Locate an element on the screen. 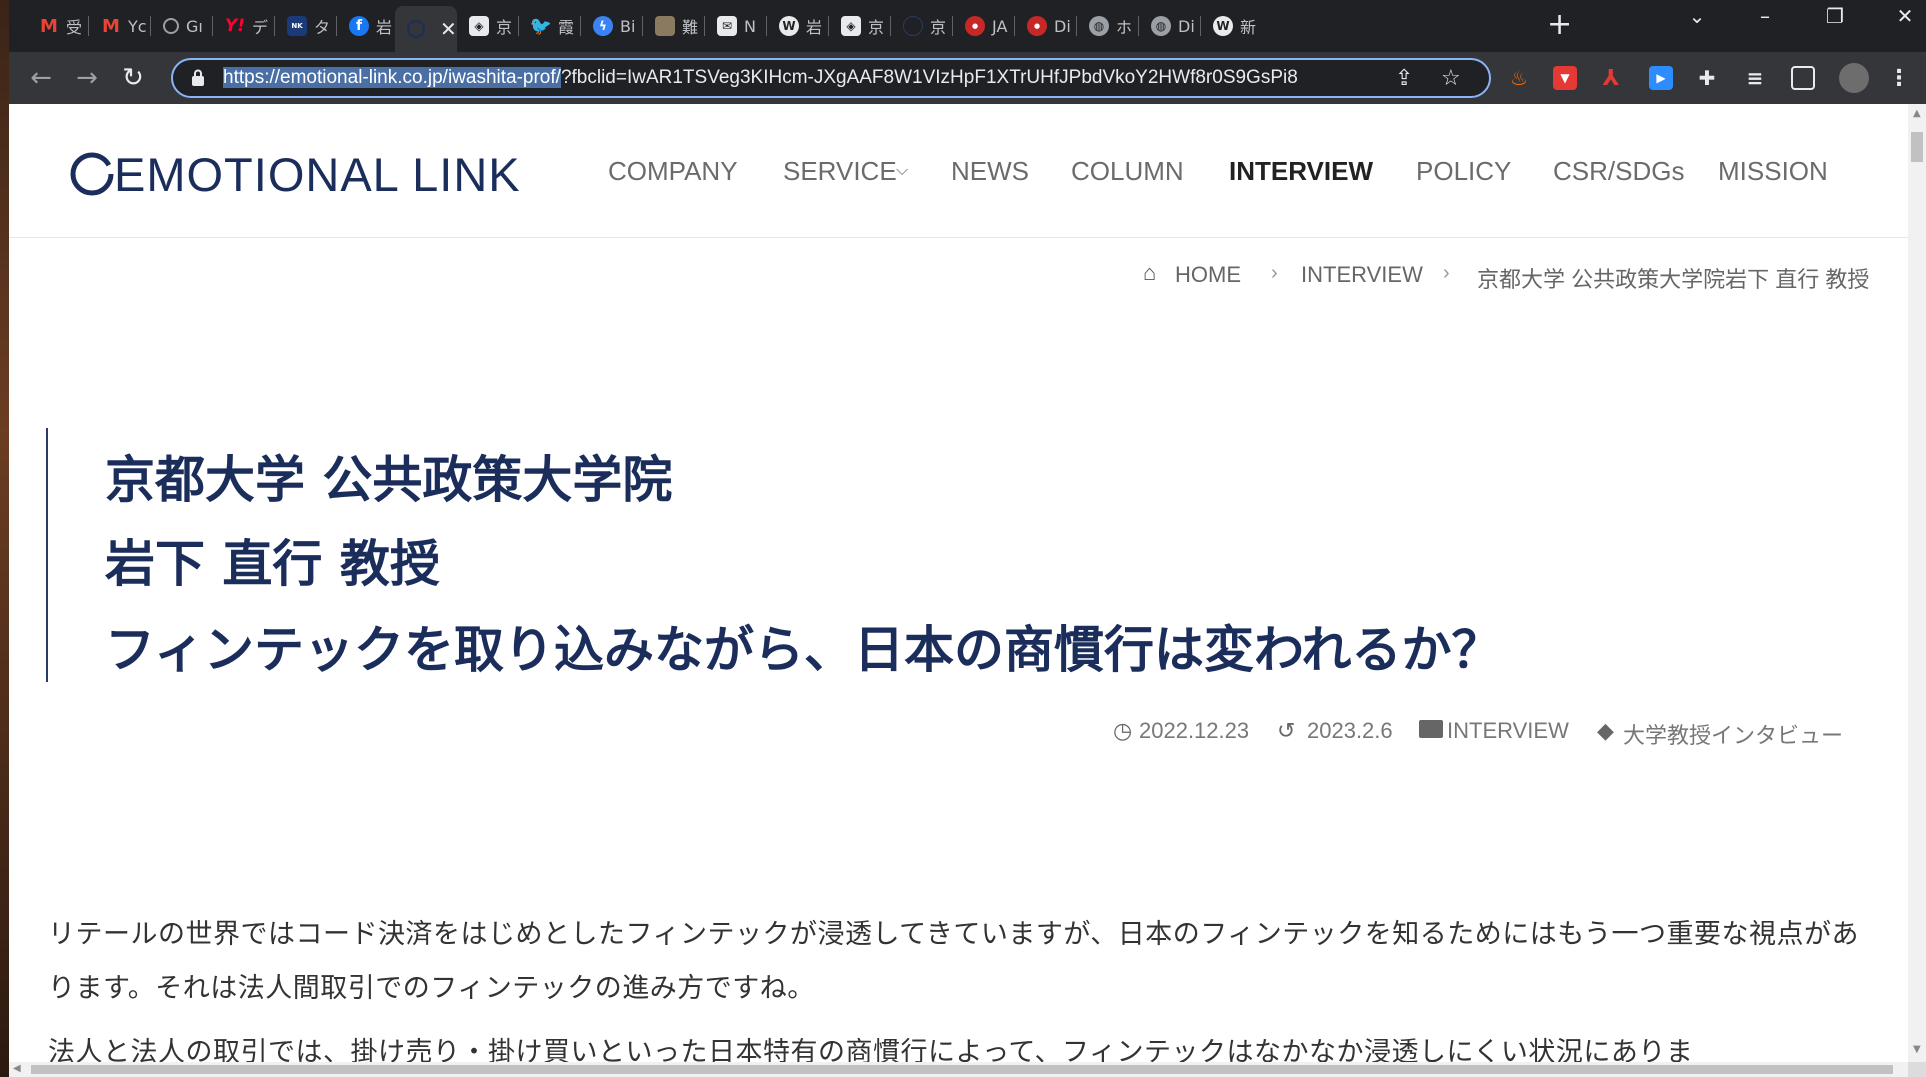  horizontal-scroll-thumb is located at coordinates (962, 1069).